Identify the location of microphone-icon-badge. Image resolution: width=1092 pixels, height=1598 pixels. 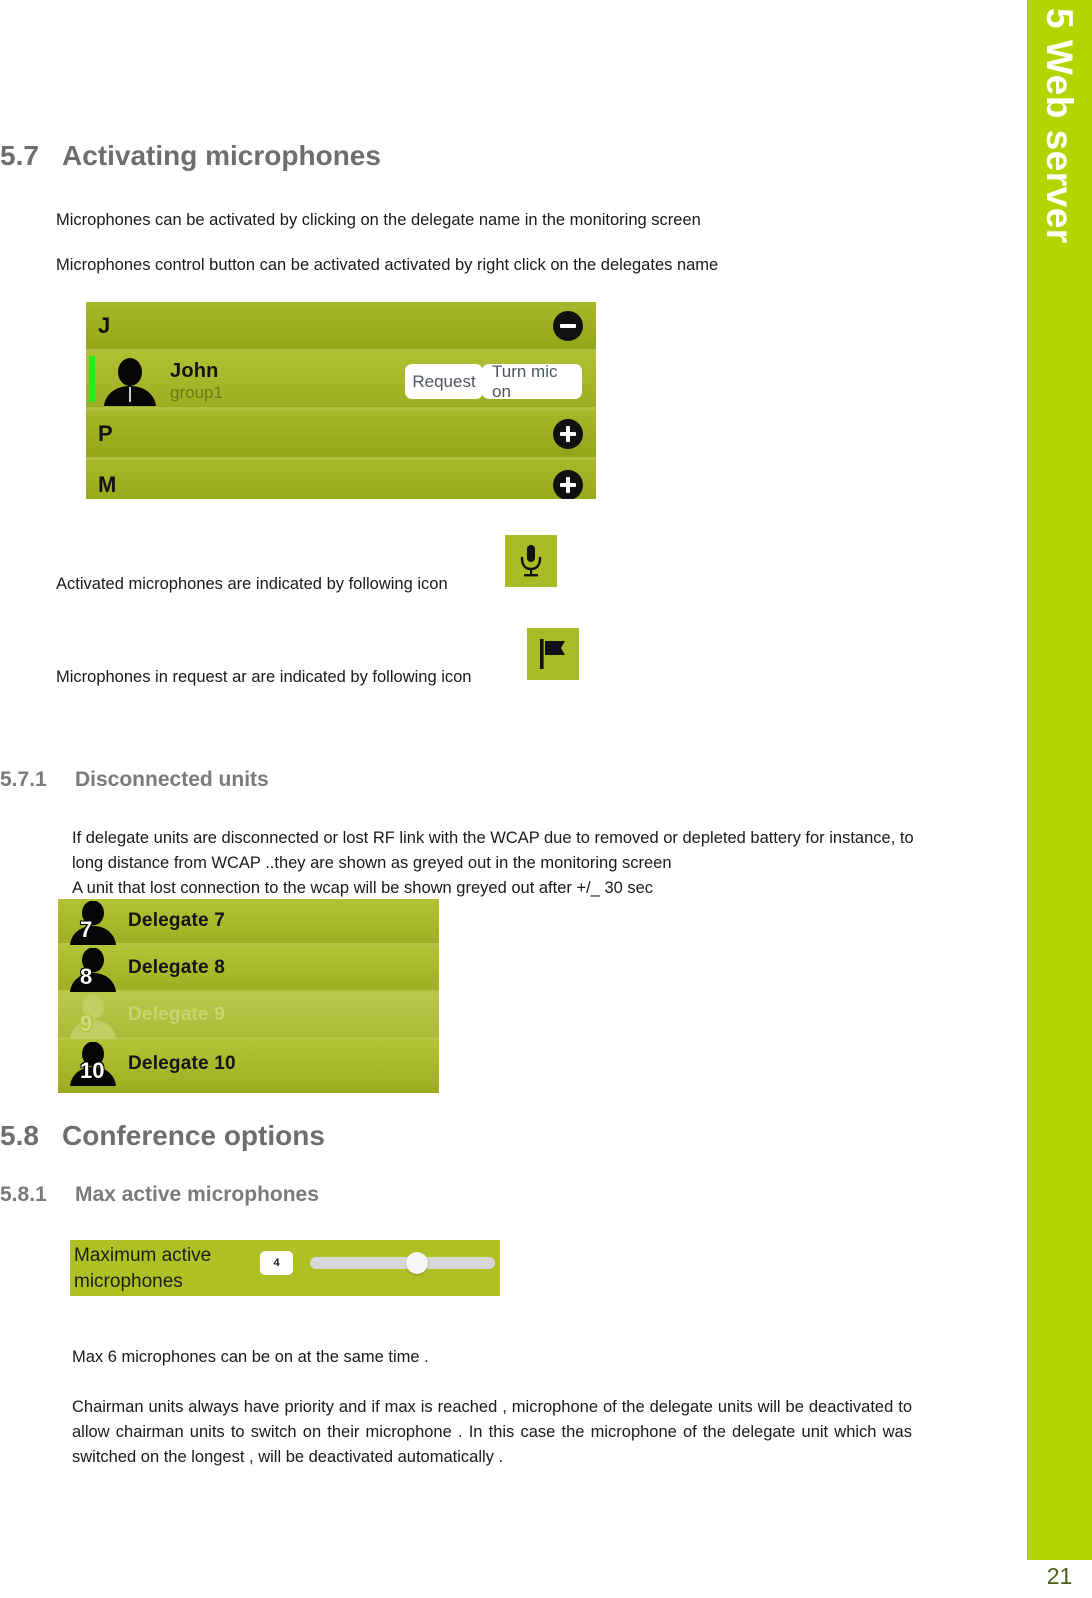
(531, 561).